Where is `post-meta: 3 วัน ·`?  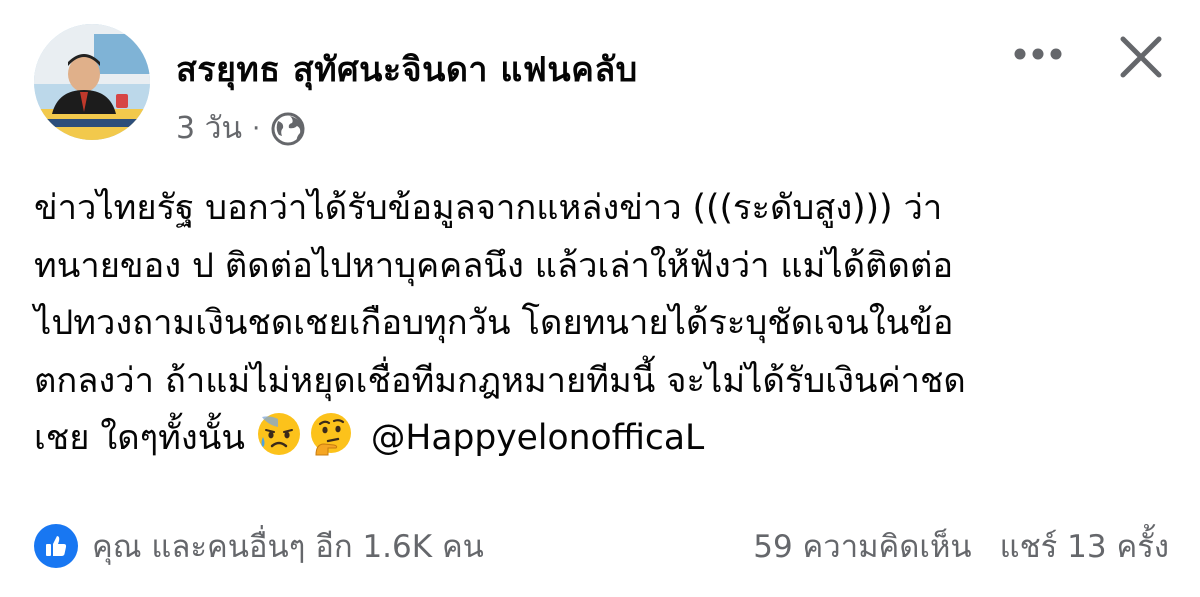 post-meta: 3 วัน · is located at coordinates (241, 128).